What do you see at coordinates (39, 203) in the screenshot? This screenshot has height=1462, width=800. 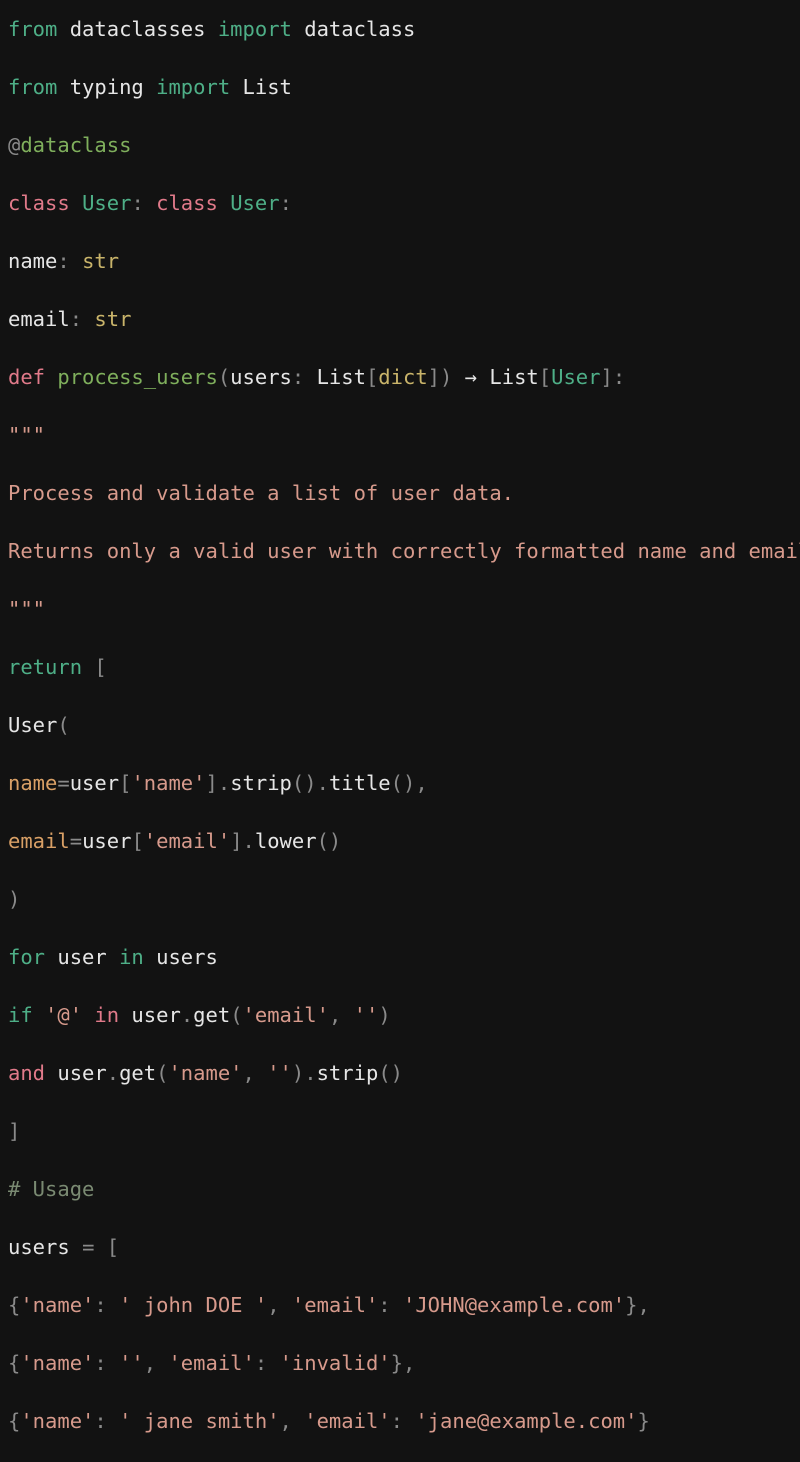 I see `code-token: class` at bounding box center [39, 203].